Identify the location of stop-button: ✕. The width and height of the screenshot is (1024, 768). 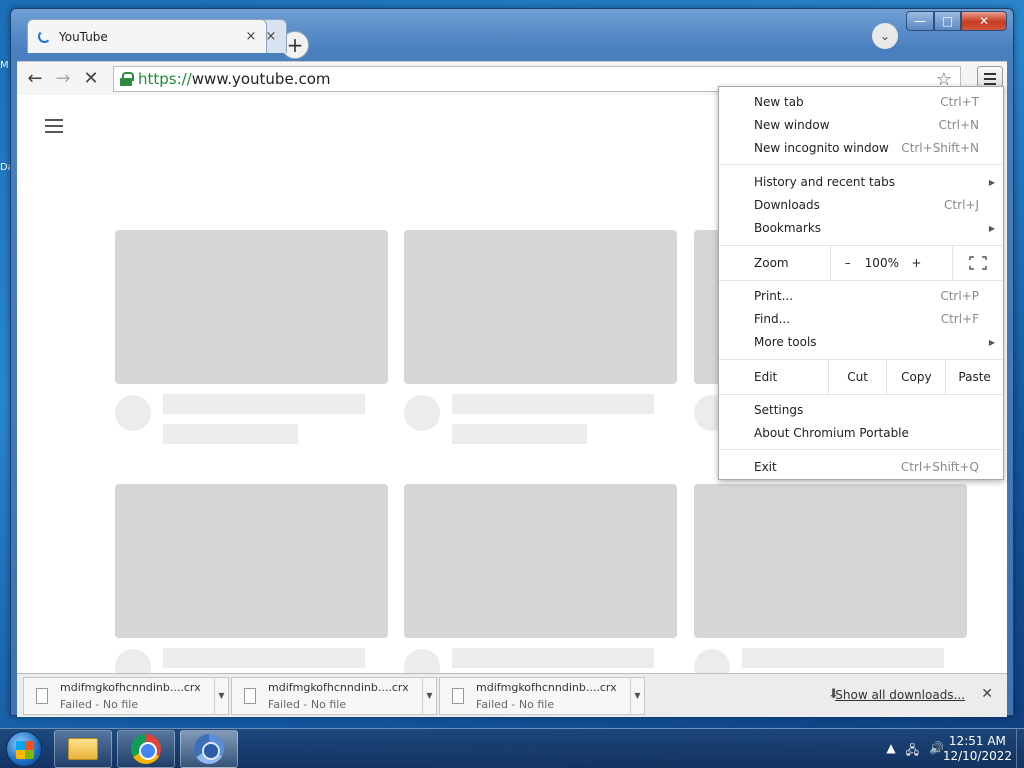
(91, 79).